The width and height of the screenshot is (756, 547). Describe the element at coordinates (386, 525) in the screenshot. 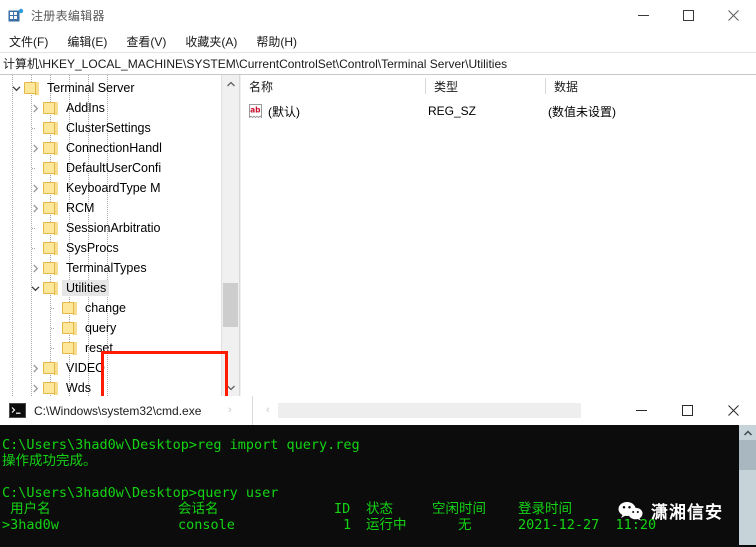

I see `query-user-cell-state: 运行中` at that location.